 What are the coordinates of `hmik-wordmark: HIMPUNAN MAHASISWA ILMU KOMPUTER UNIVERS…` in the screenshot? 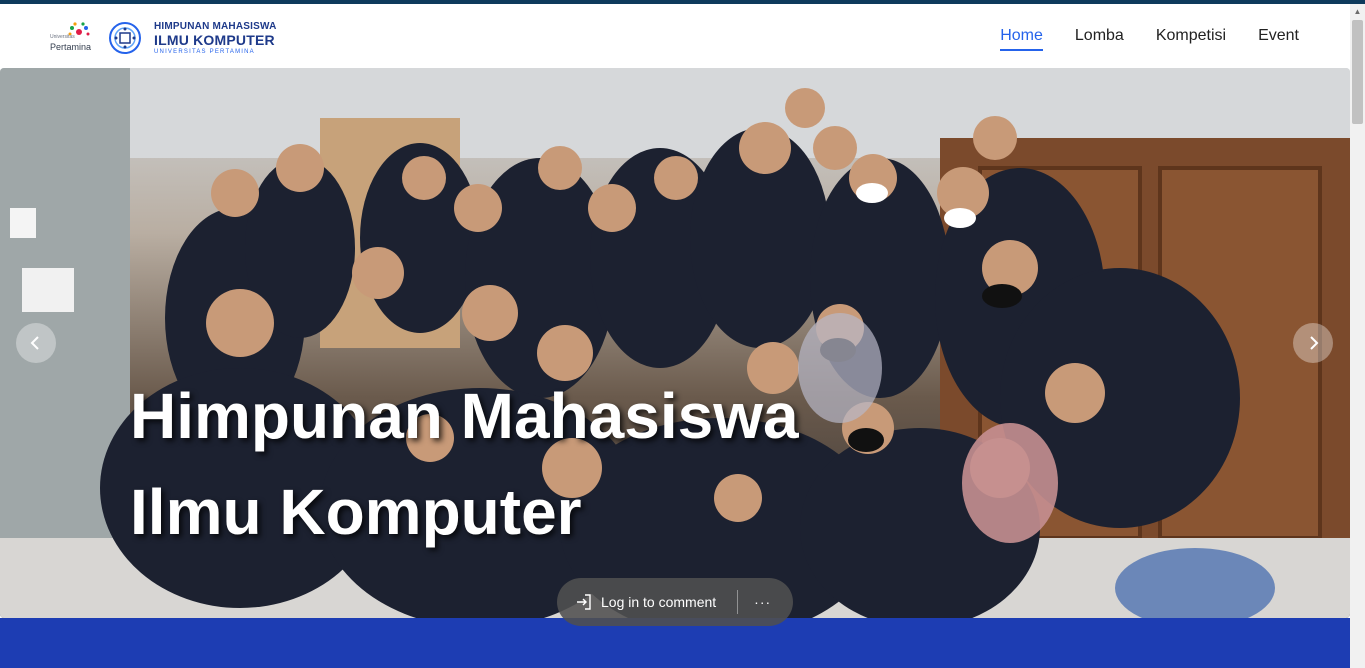 It's located at (215, 37).